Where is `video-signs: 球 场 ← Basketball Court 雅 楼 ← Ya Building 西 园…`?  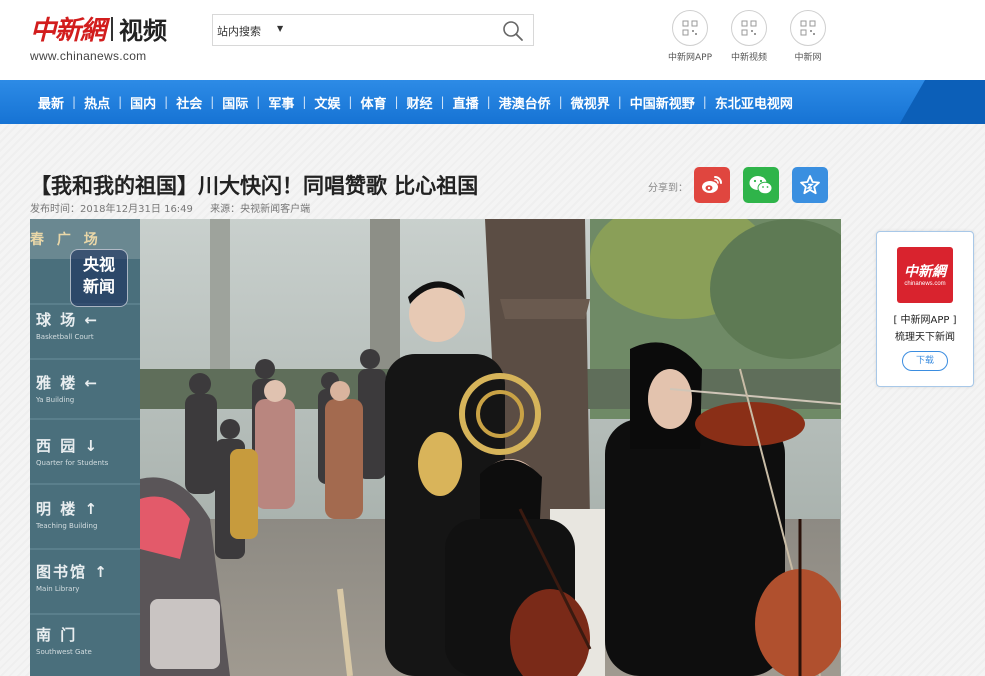
video-signs: 球 场 ← Basketball Court 雅 楼 ← Ya Building 西 园… is located at coordinates (86, 492).